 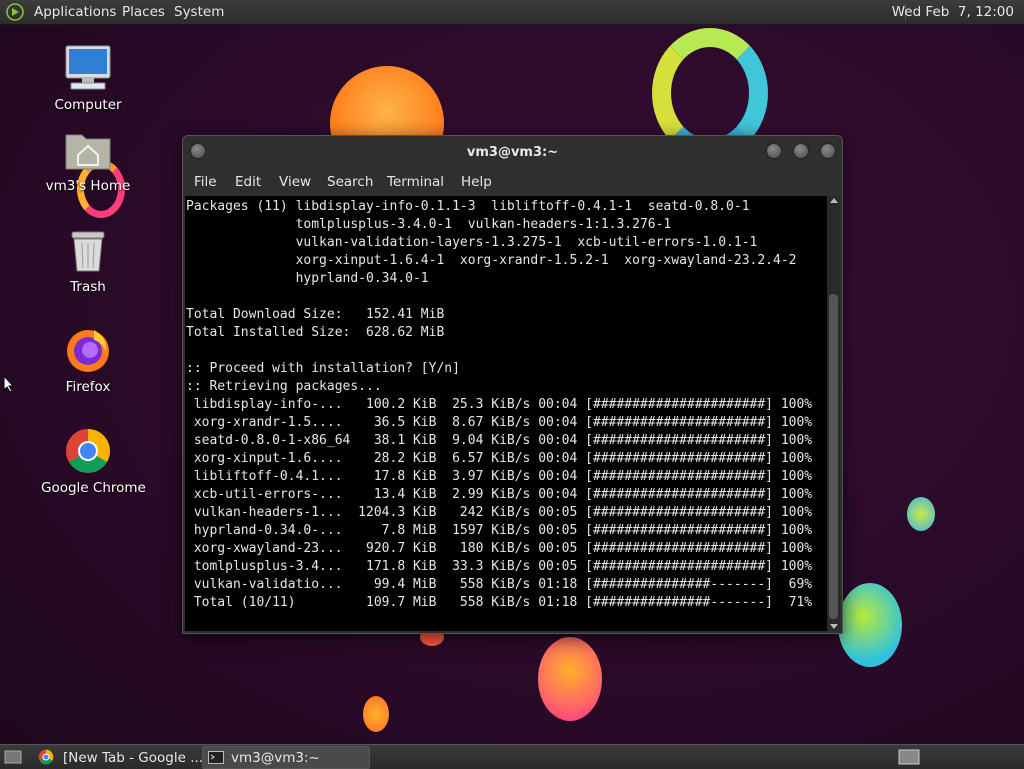 I want to click on terminal-menubar: File Edit View Search Terminal Help, so click(x=512, y=182).